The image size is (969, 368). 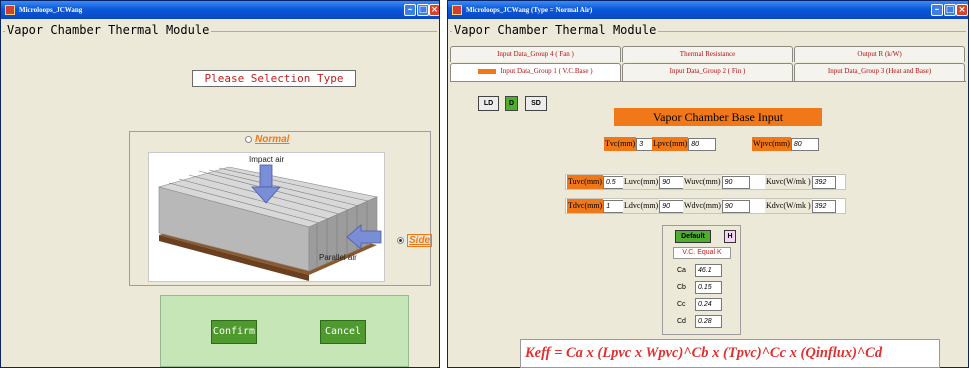 I want to click on coef-ca-row: Ca 46.1, so click(x=699, y=270).